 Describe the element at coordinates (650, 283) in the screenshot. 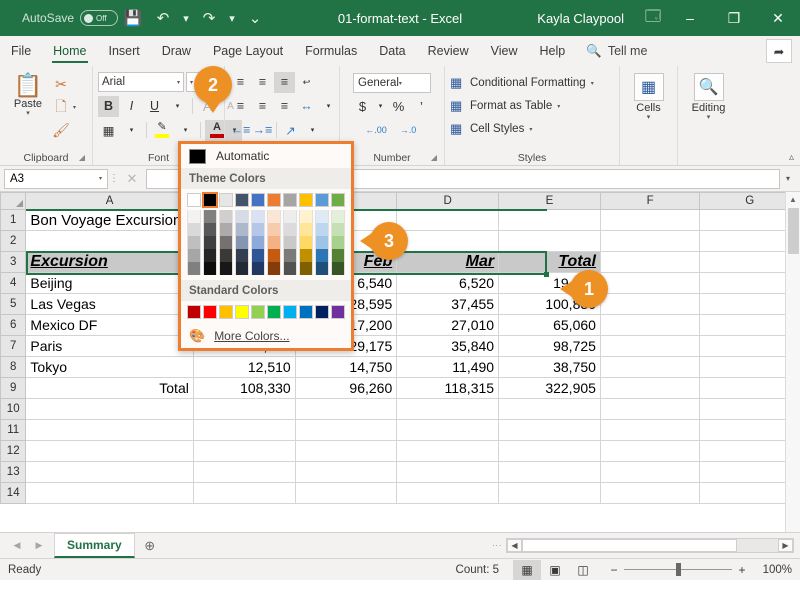

I see `cell-F4` at that location.